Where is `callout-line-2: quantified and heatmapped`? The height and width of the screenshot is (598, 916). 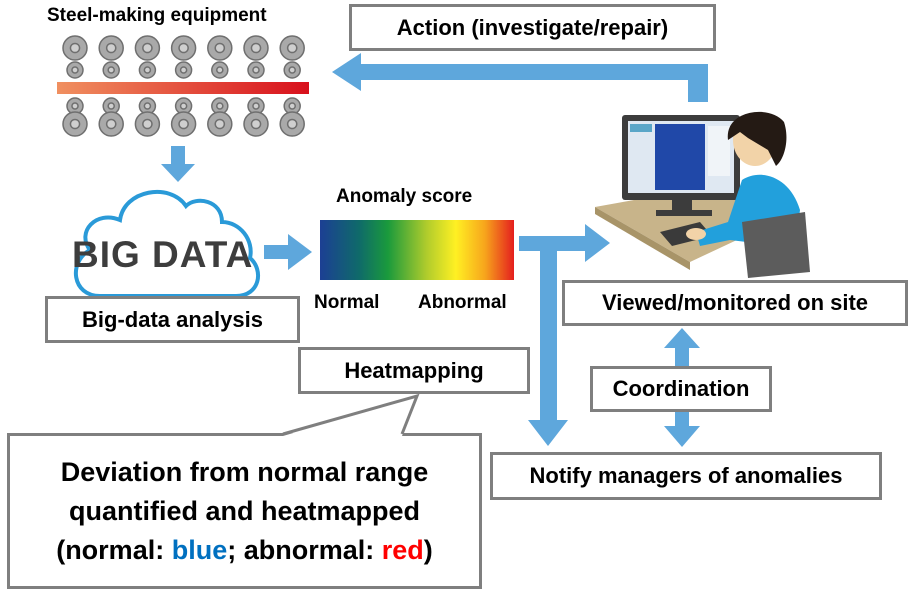 callout-line-2: quantified and heatmapped is located at coordinates (244, 510).